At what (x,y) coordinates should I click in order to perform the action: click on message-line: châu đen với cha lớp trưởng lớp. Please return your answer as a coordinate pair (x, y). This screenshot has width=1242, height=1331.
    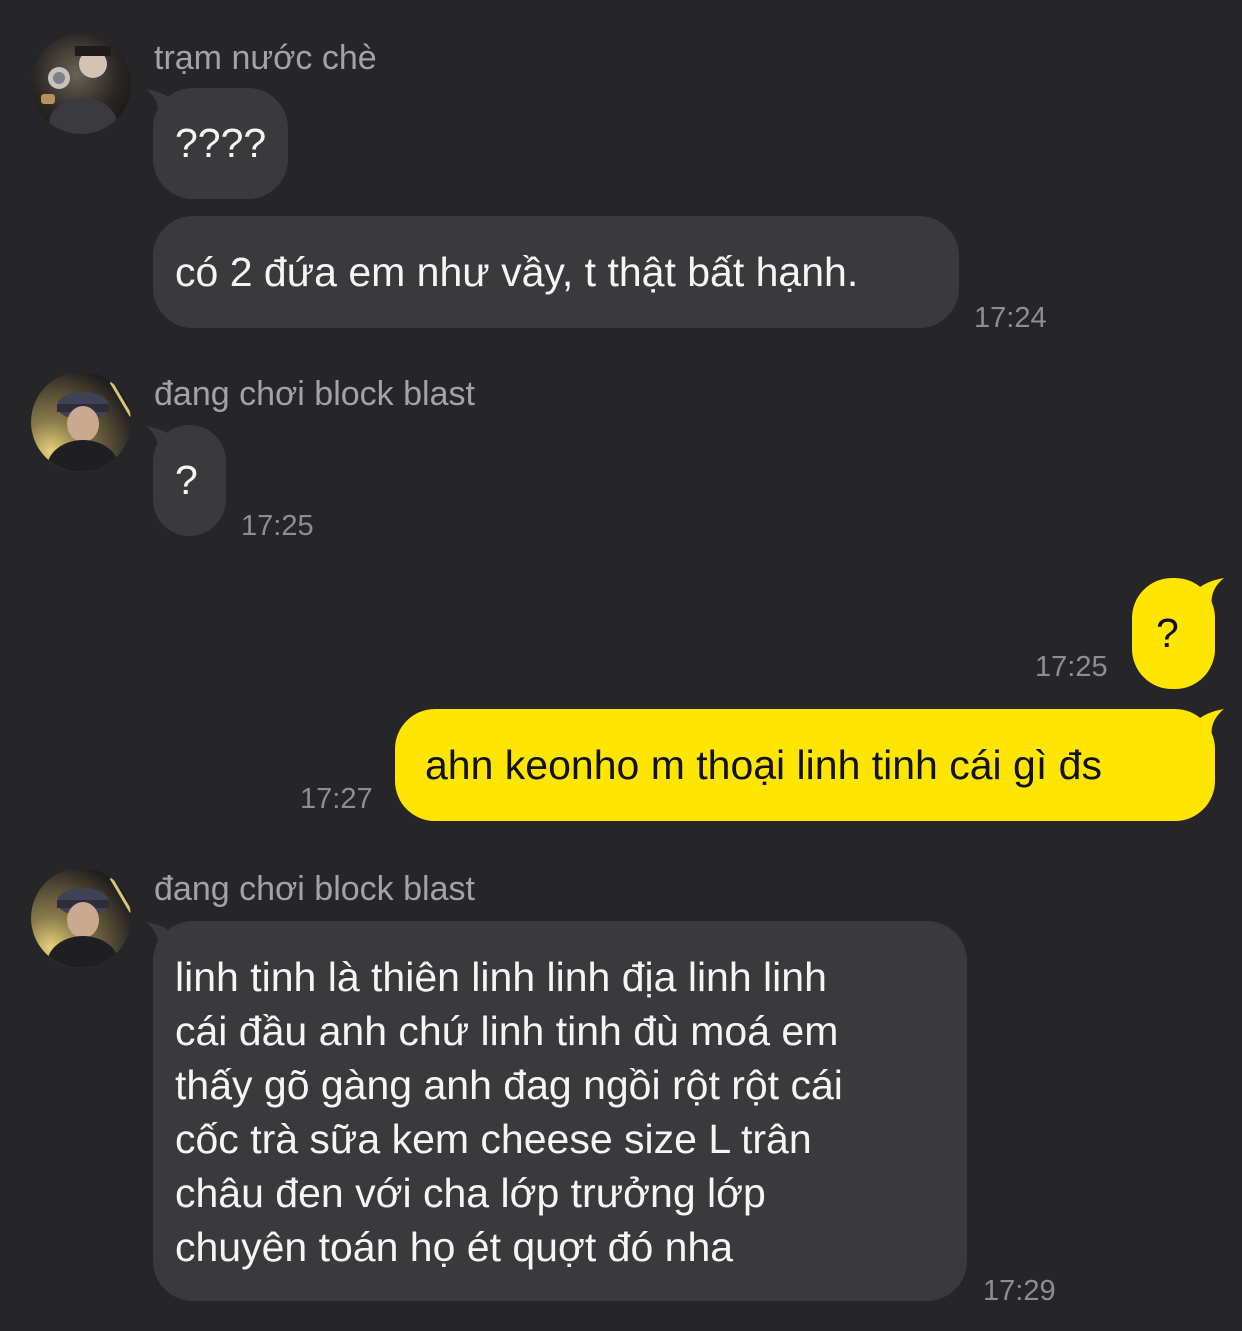
    Looking at the image, I should click on (470, 1193).